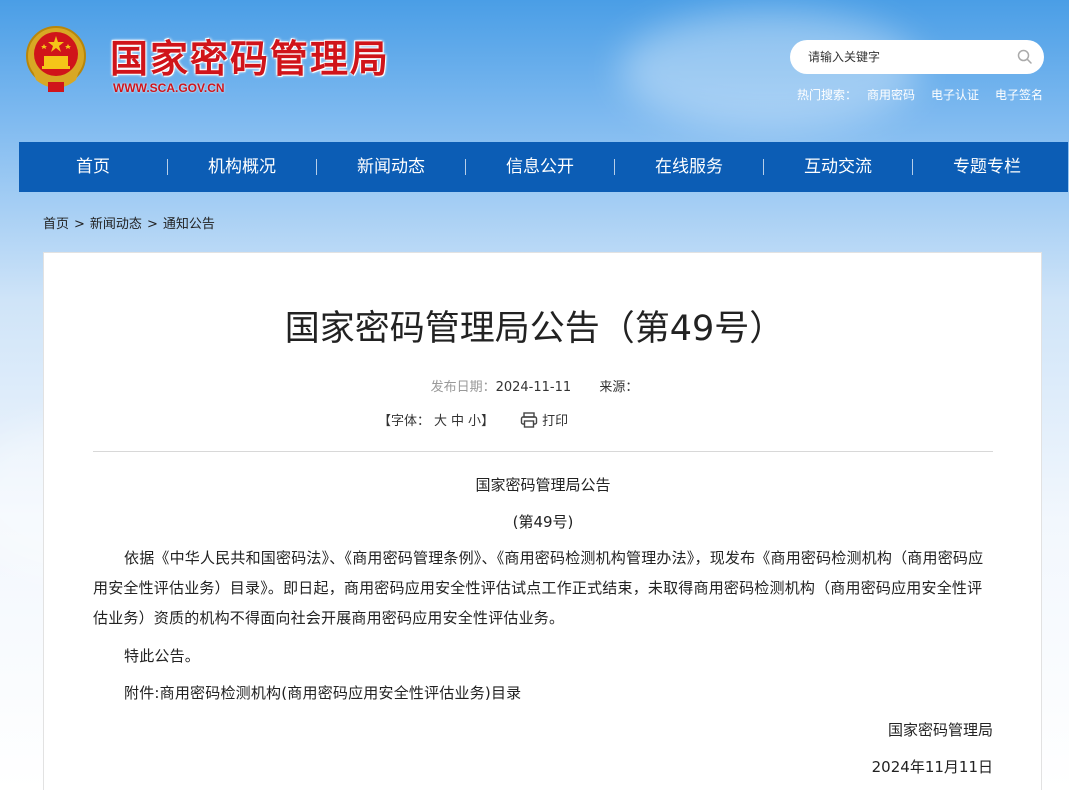  What do you see at coordinates (169, 88) in the screenshot?
I see `site-url: WWW.SCA.GOV.CN` at bounding box center [169, 88].